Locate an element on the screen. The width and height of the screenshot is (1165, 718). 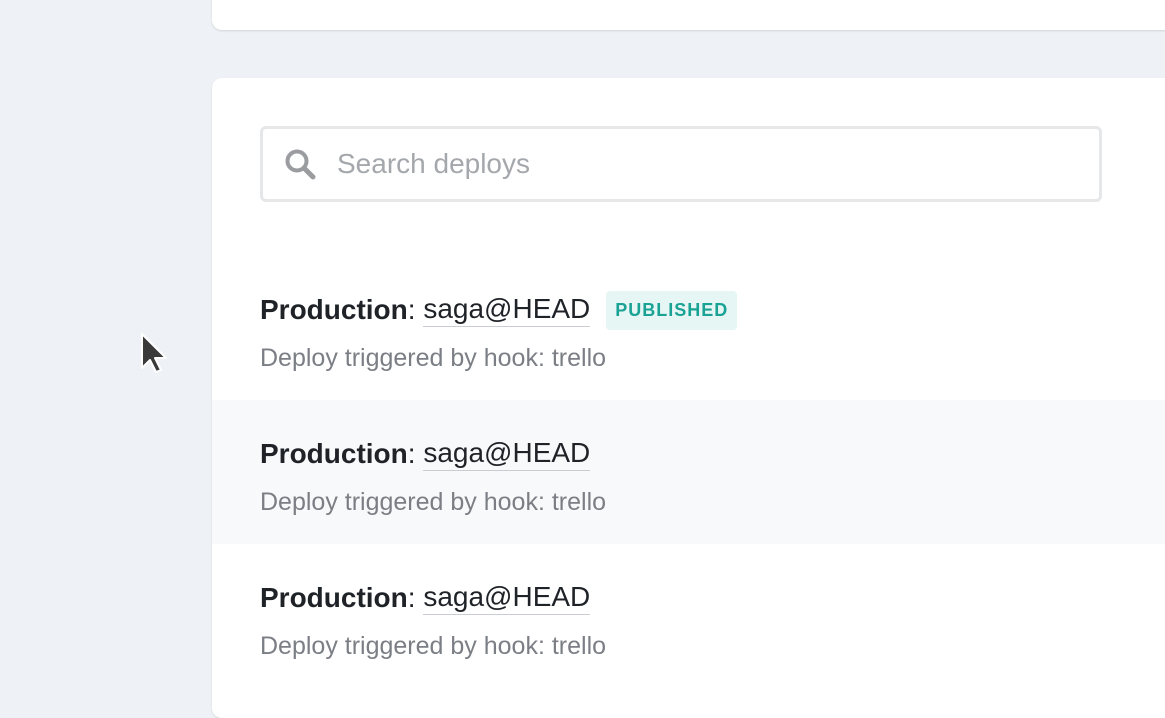
mouse-pointer-icon is located at coordinates (154, 353).